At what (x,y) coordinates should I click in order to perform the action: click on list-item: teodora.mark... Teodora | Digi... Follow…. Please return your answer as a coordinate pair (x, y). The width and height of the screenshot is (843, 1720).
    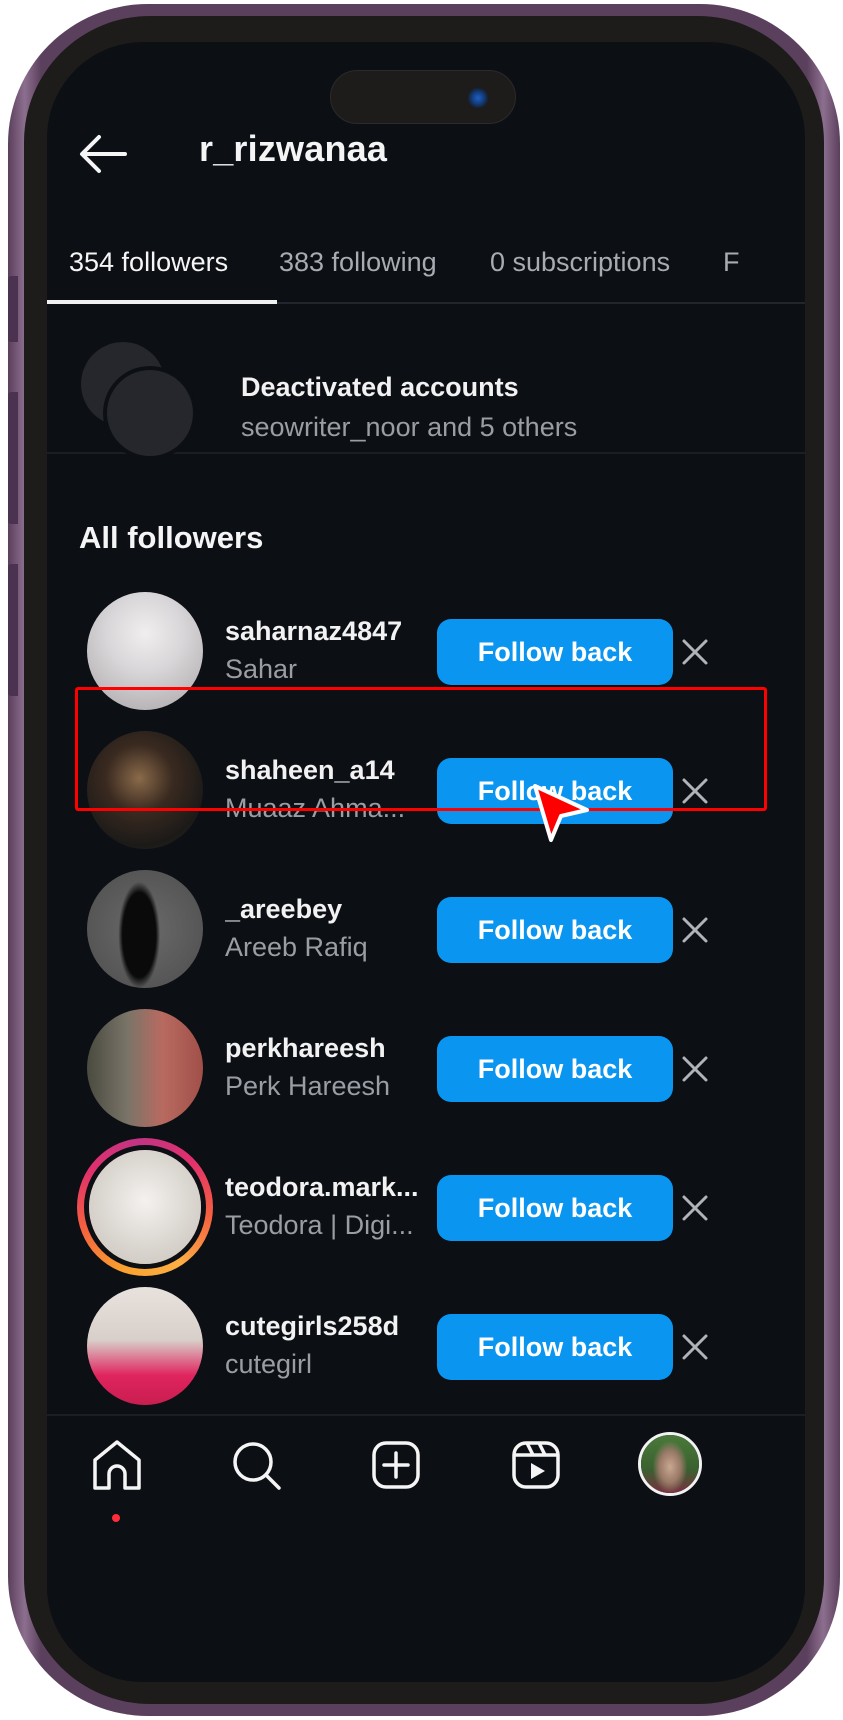
    Looking at the image, I should click on (426, 1207).